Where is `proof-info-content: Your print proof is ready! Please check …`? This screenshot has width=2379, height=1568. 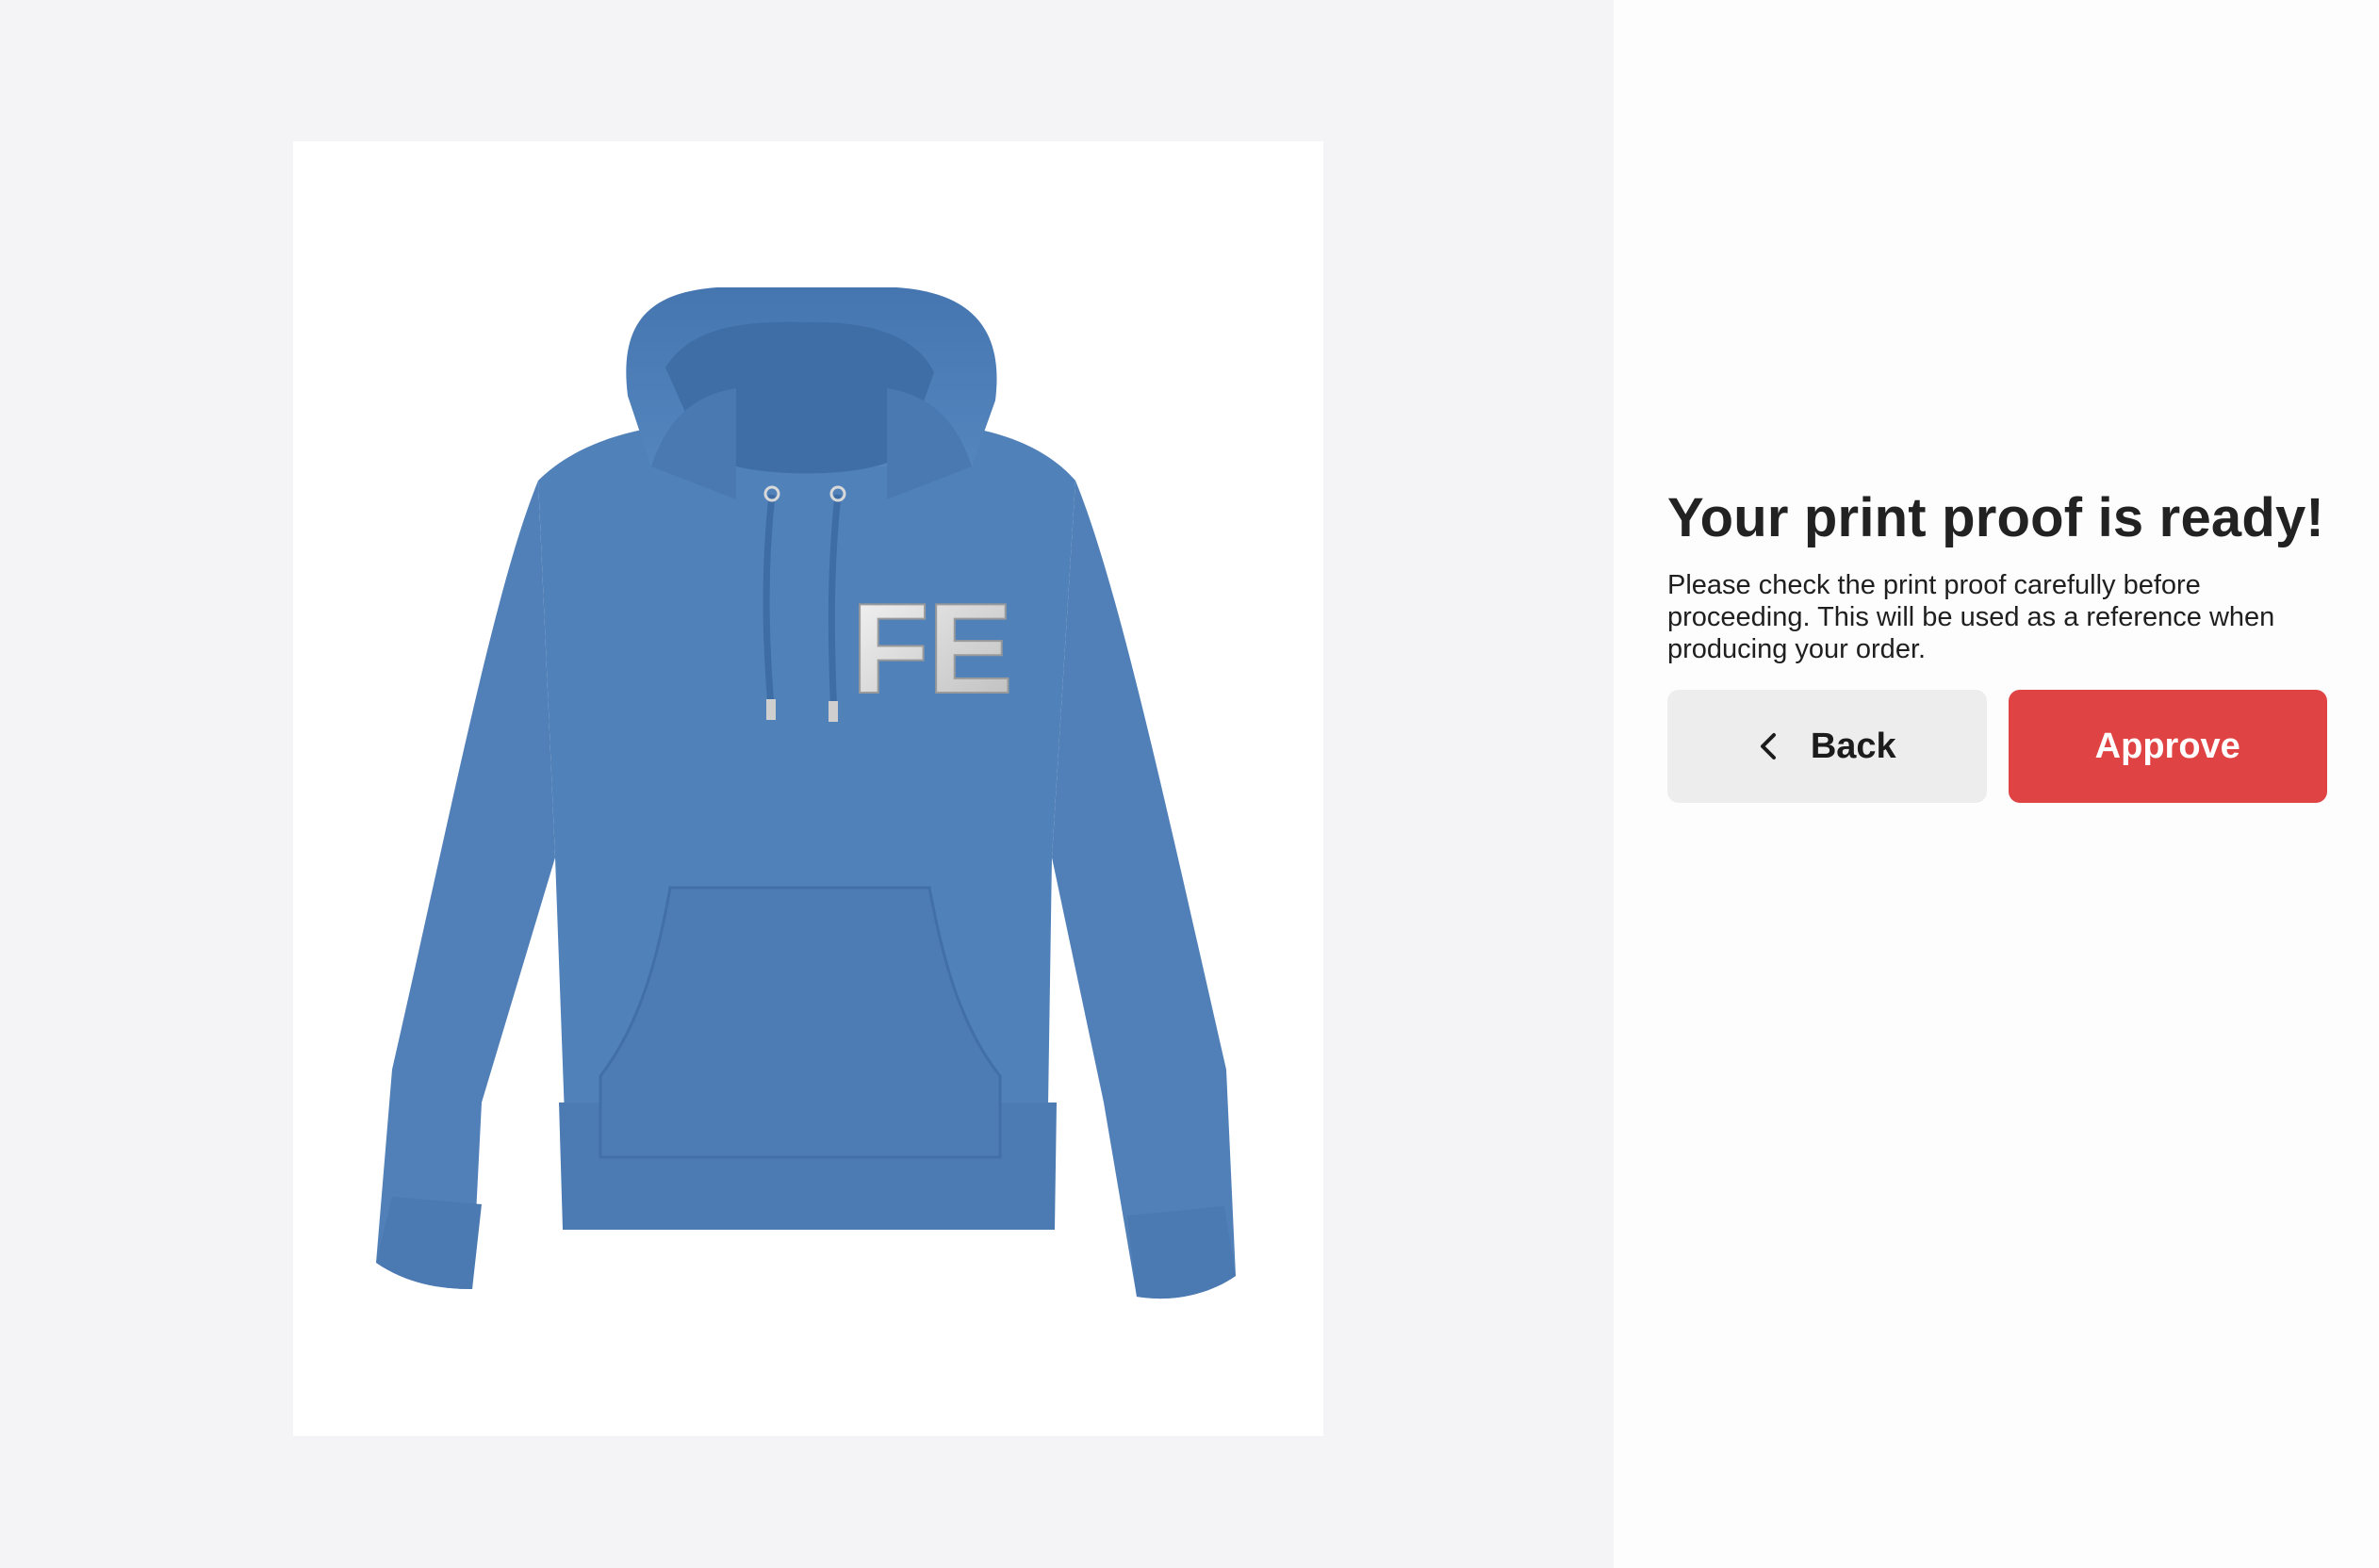 proof-info-content: Your print proof is ready! Please check … is located at coordinates (1997, 643).